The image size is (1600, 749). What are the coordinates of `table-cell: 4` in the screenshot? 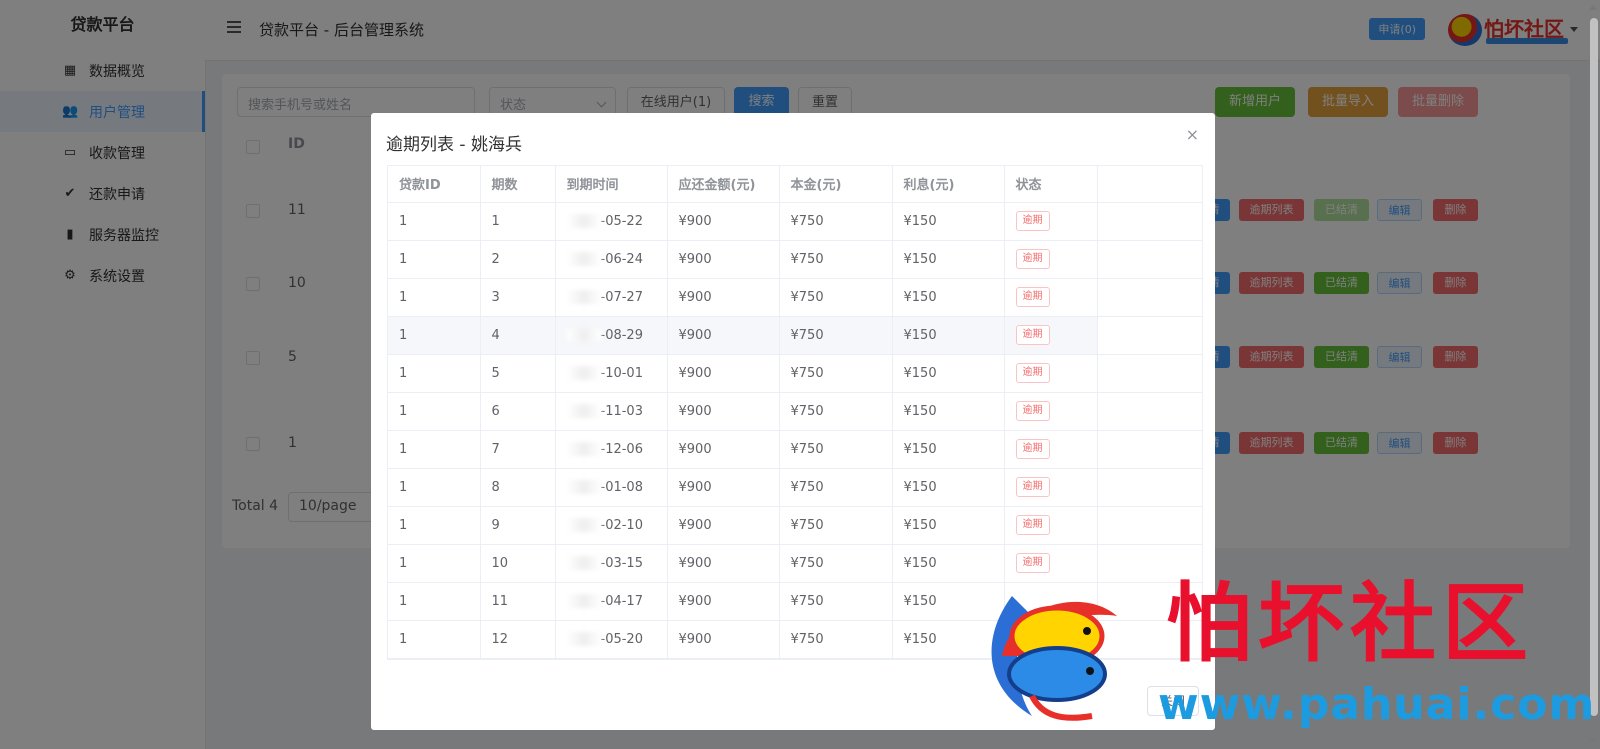 It's located at (518, 335).